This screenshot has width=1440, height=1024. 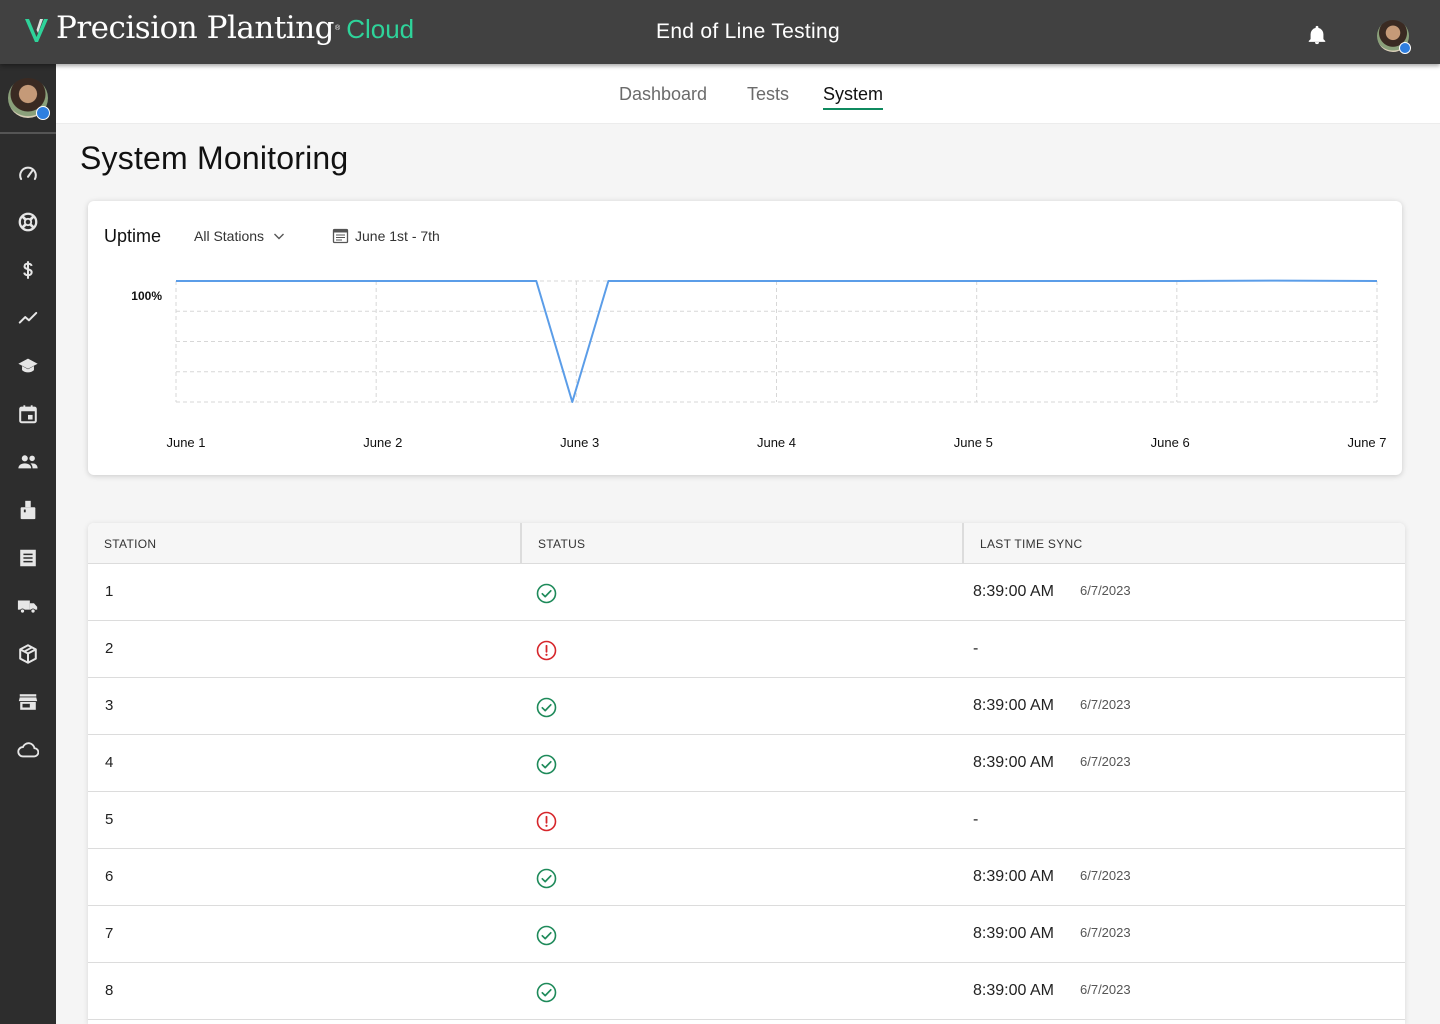 I want to click on notifications-bell-icon, so click(x=1317, y=35).